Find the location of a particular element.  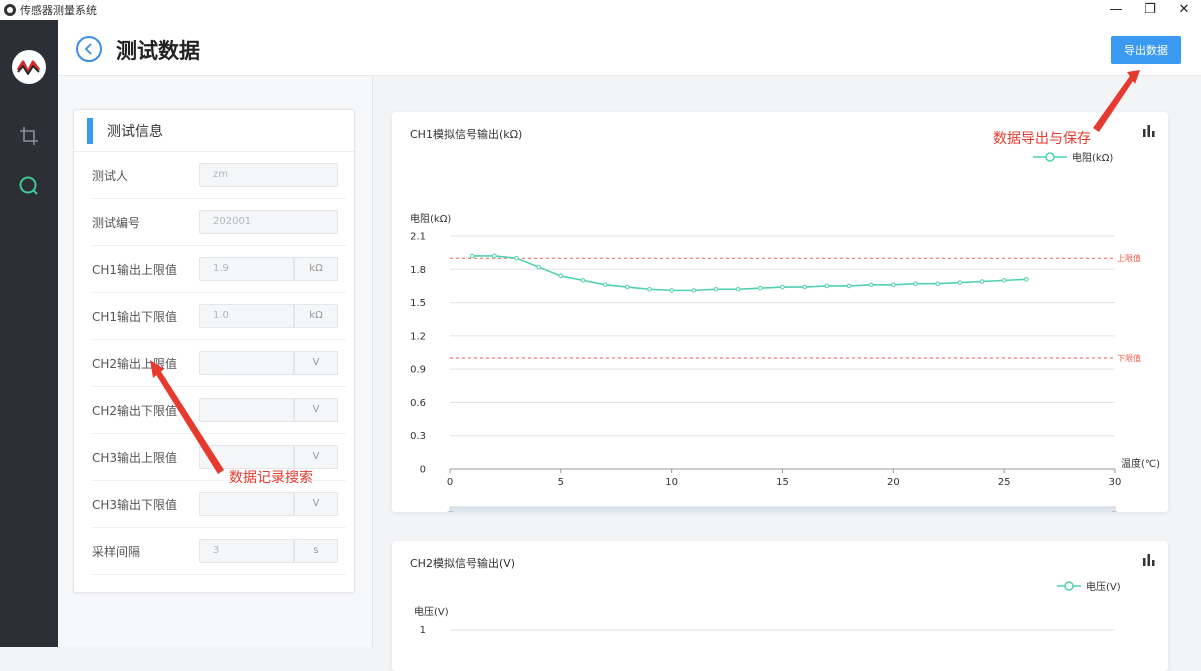

series-line is located at coordinates (749, 273).